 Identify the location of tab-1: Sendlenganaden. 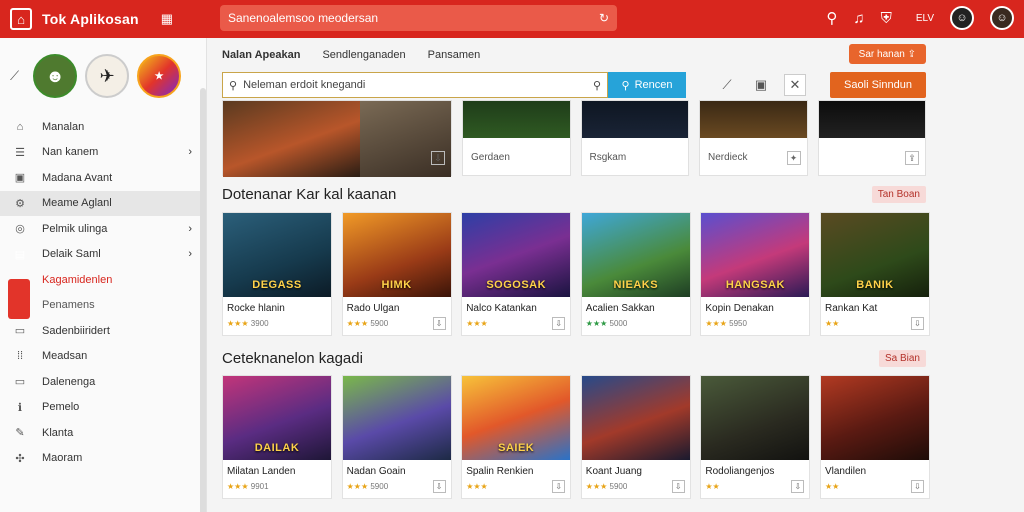
(363, 55).